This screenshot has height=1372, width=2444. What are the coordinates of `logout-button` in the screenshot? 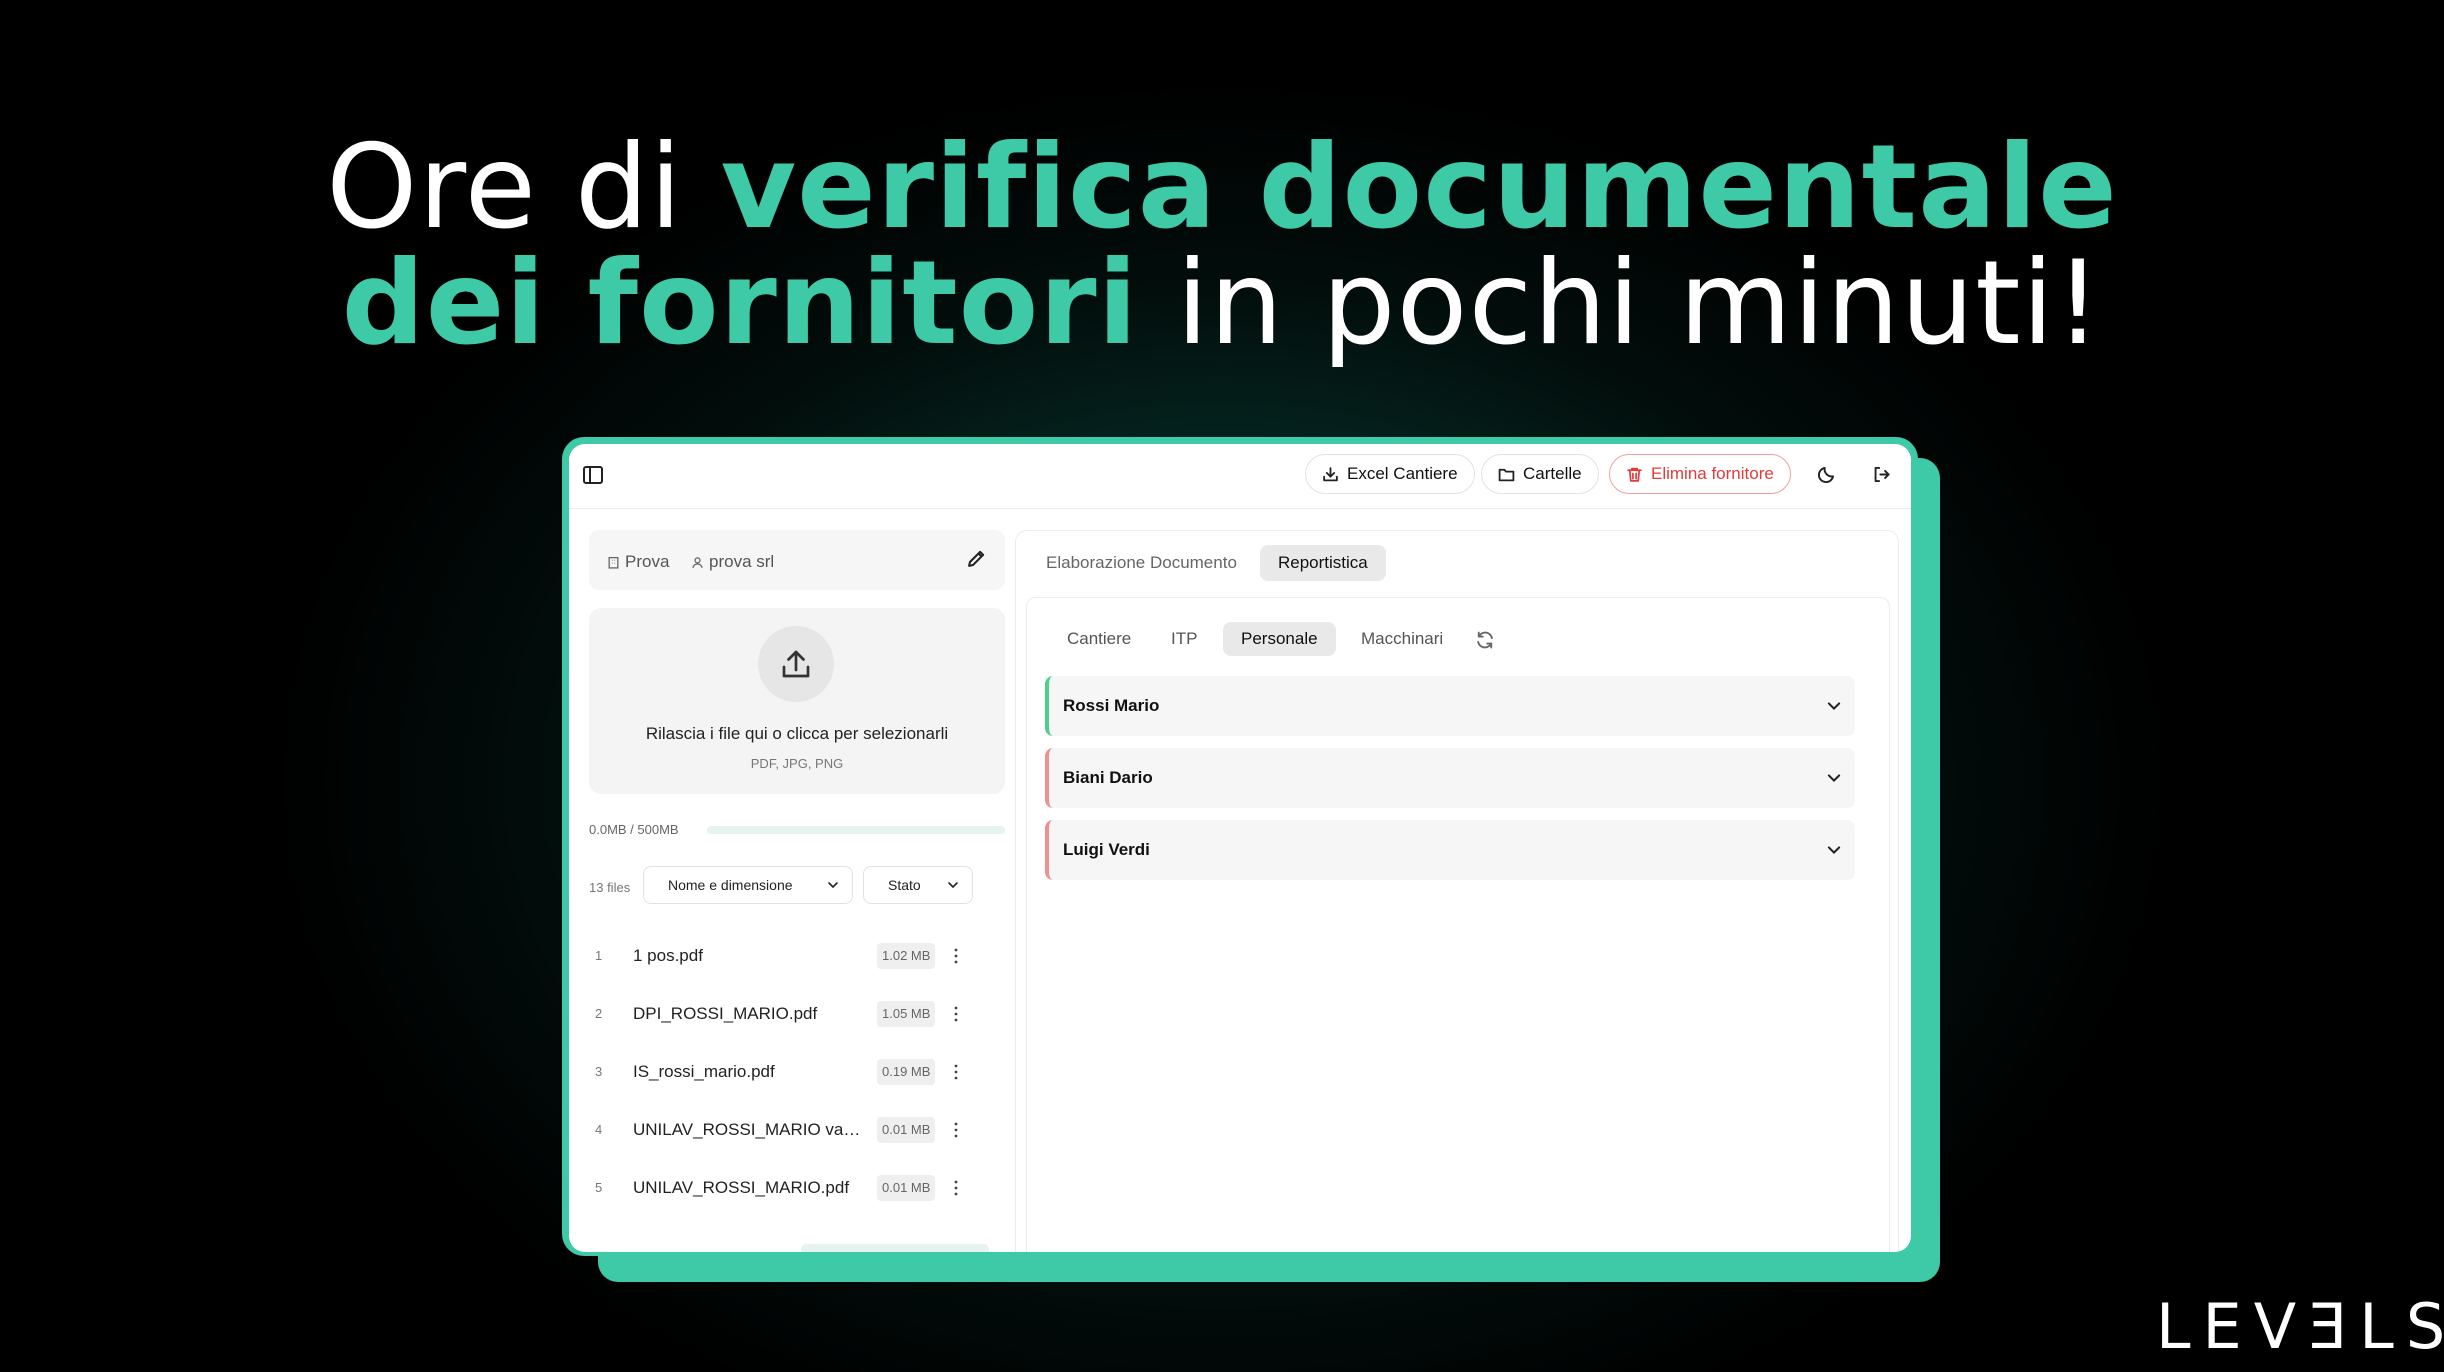 It's located at (1881, 474).